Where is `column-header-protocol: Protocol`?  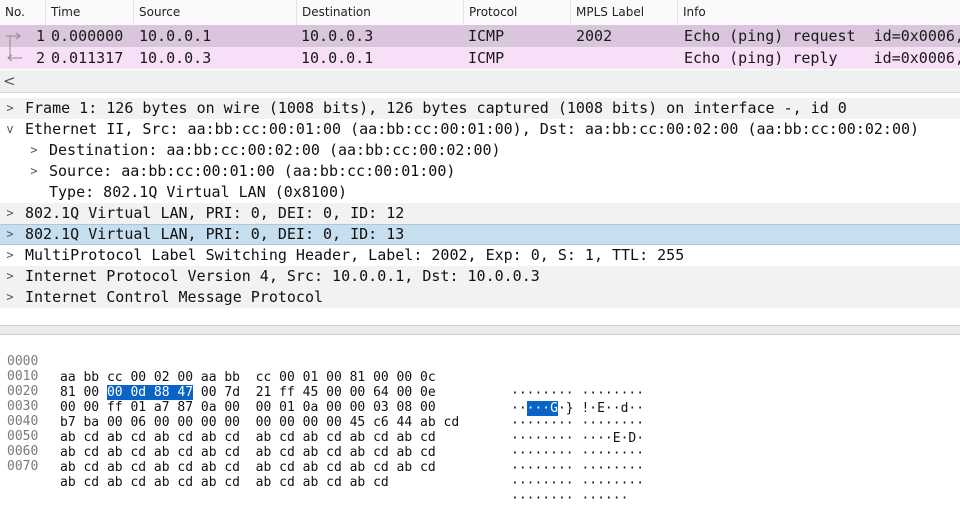 column-header-protocol: Protocol is located at coordinates (517, 12).